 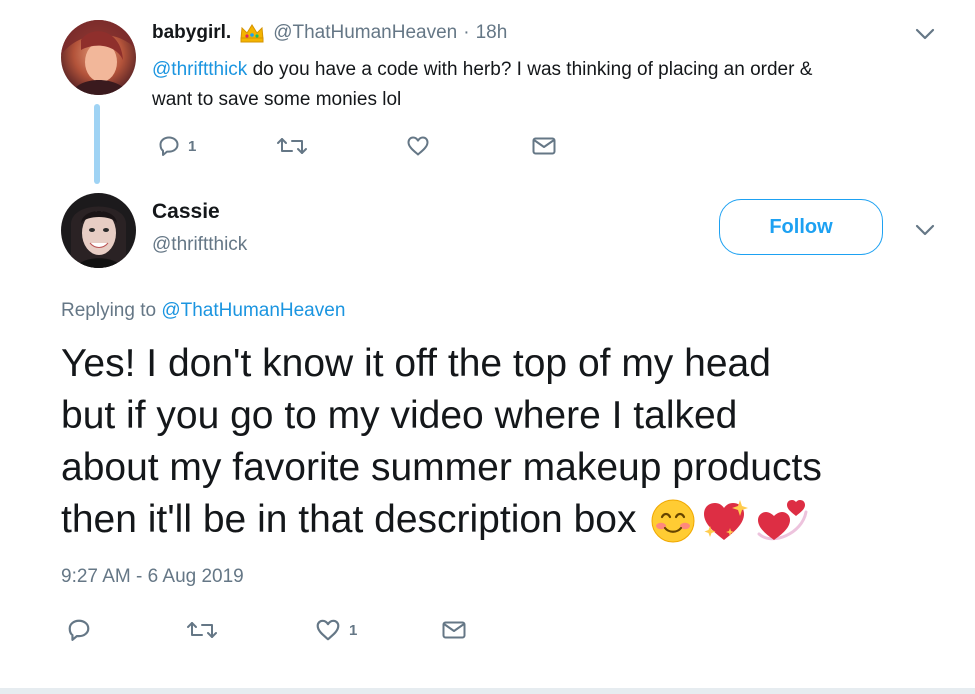 I want to click on parent-more-button, so click(x=925, y=34).